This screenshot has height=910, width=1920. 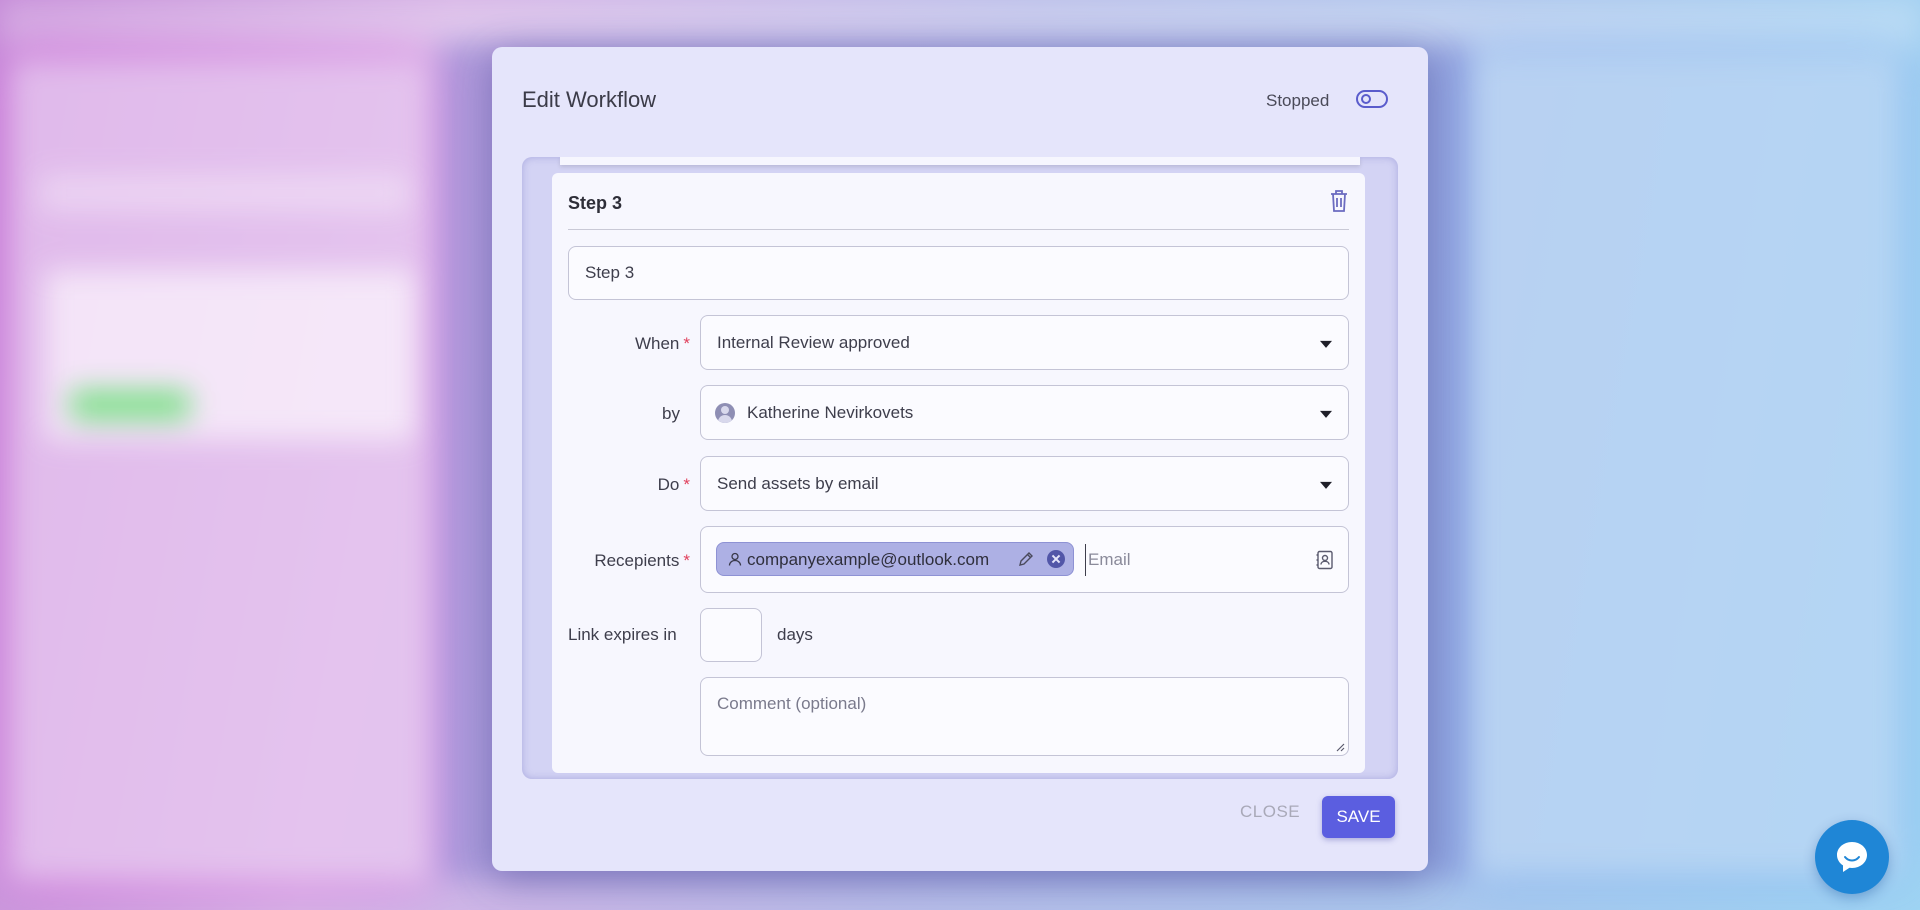 I want to click on do-select: Send assets by email, so click(x=1024, y=483).